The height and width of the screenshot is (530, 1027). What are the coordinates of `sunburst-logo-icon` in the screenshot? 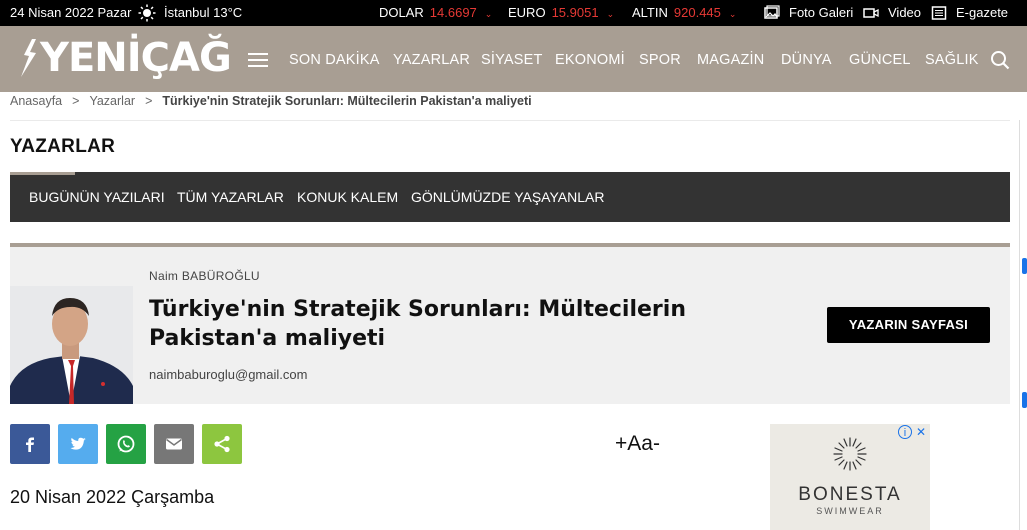 It's located at (850, 454).